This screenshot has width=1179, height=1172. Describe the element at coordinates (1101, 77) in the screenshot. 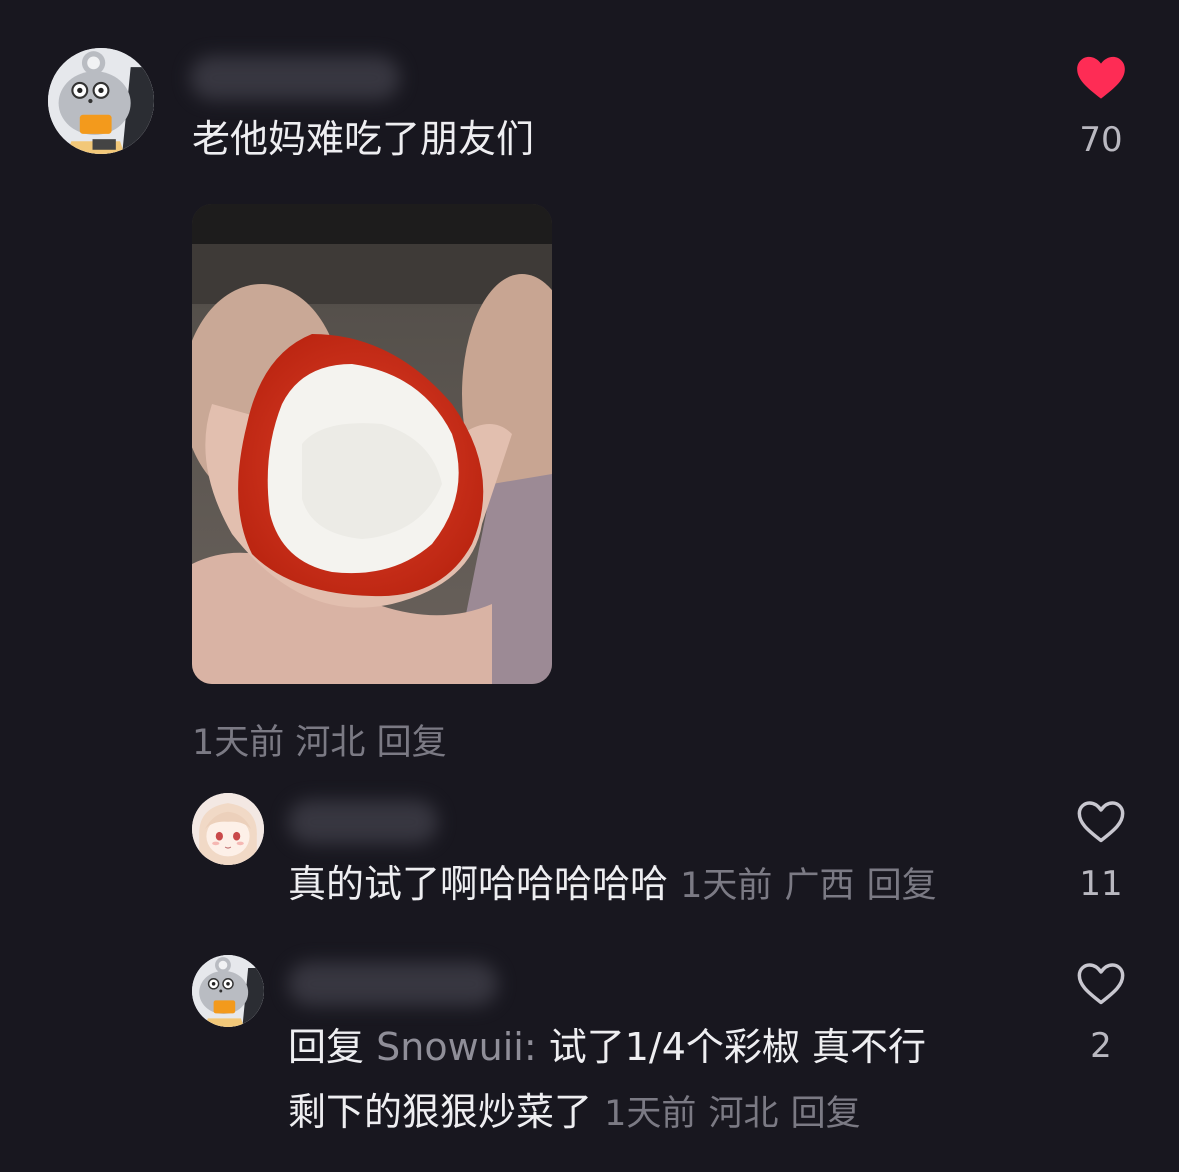

I see `heart-filled-icon` at that location.